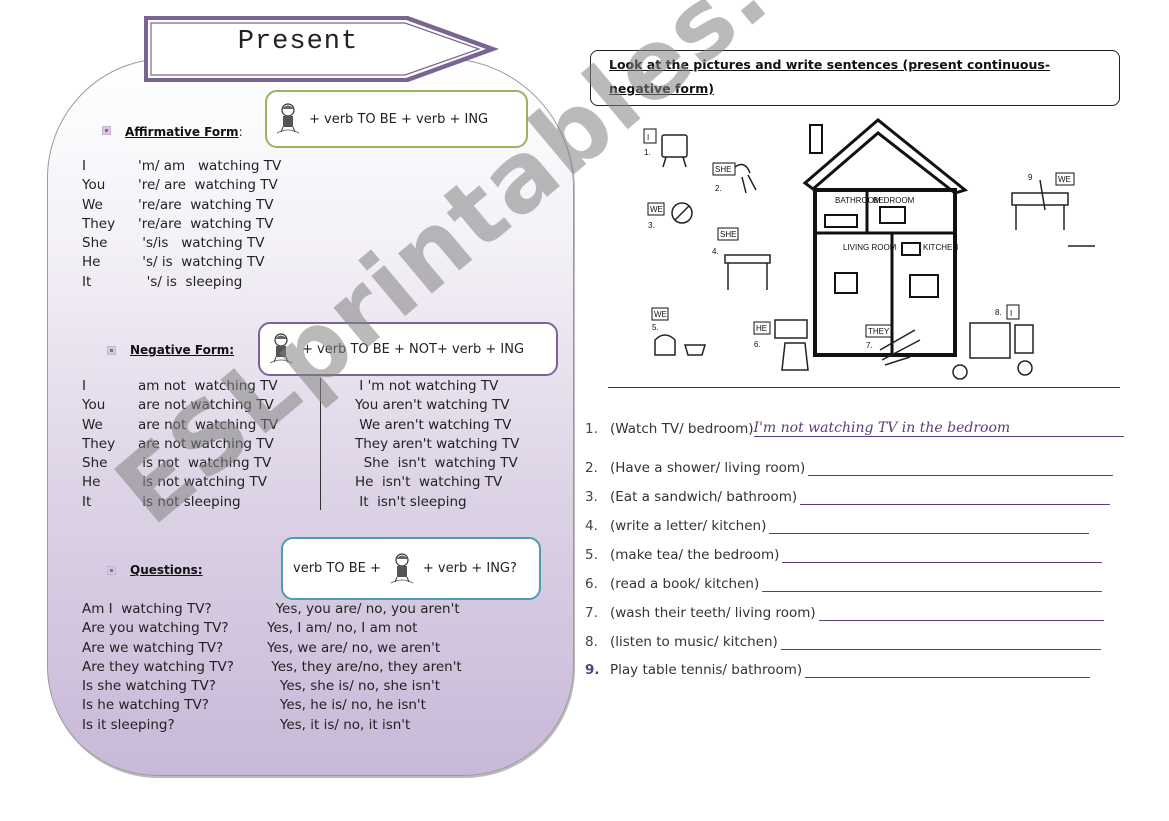 The width and height of the screenshot is (1169, 821). I want to click on picture-divider, so click(864, 387).